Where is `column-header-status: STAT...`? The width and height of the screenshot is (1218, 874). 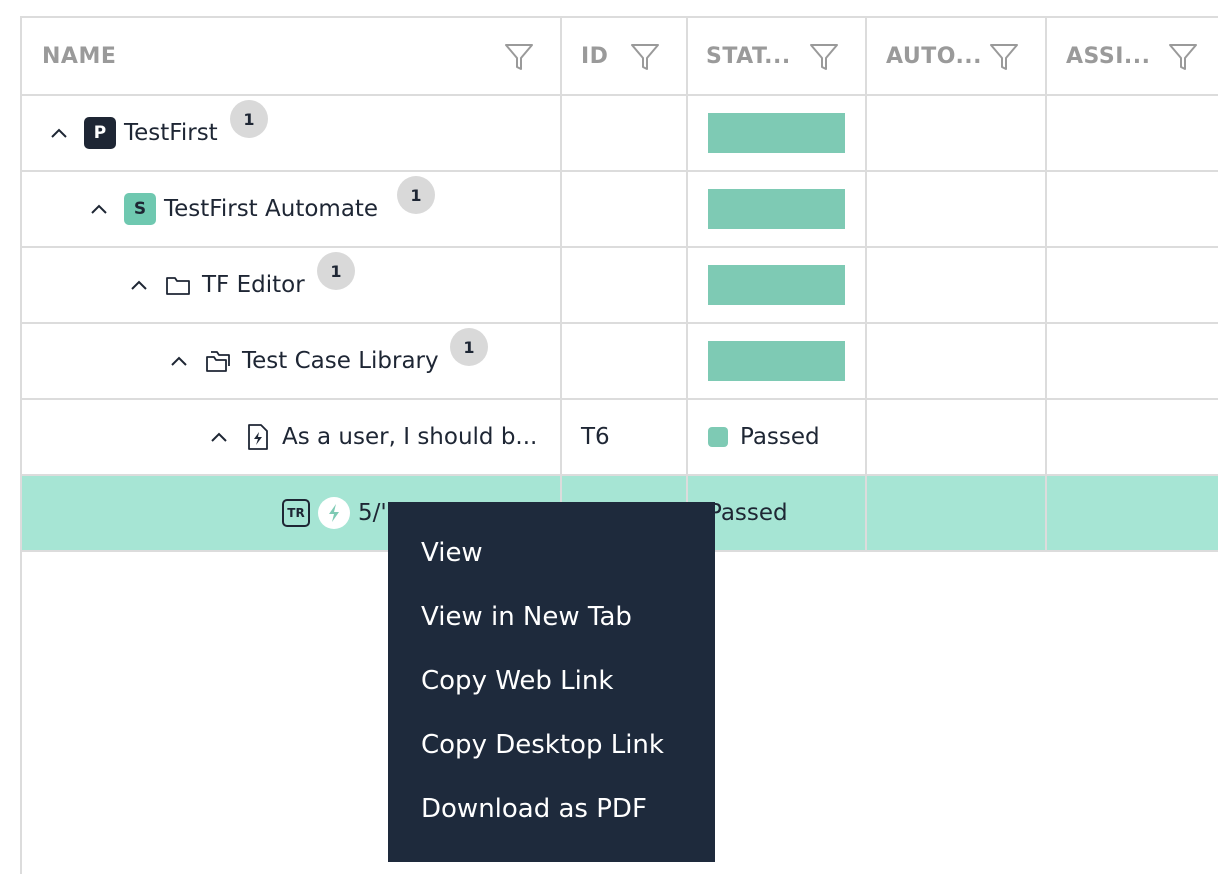
column-header-status: STAT... is located at coordinates (748, 56).